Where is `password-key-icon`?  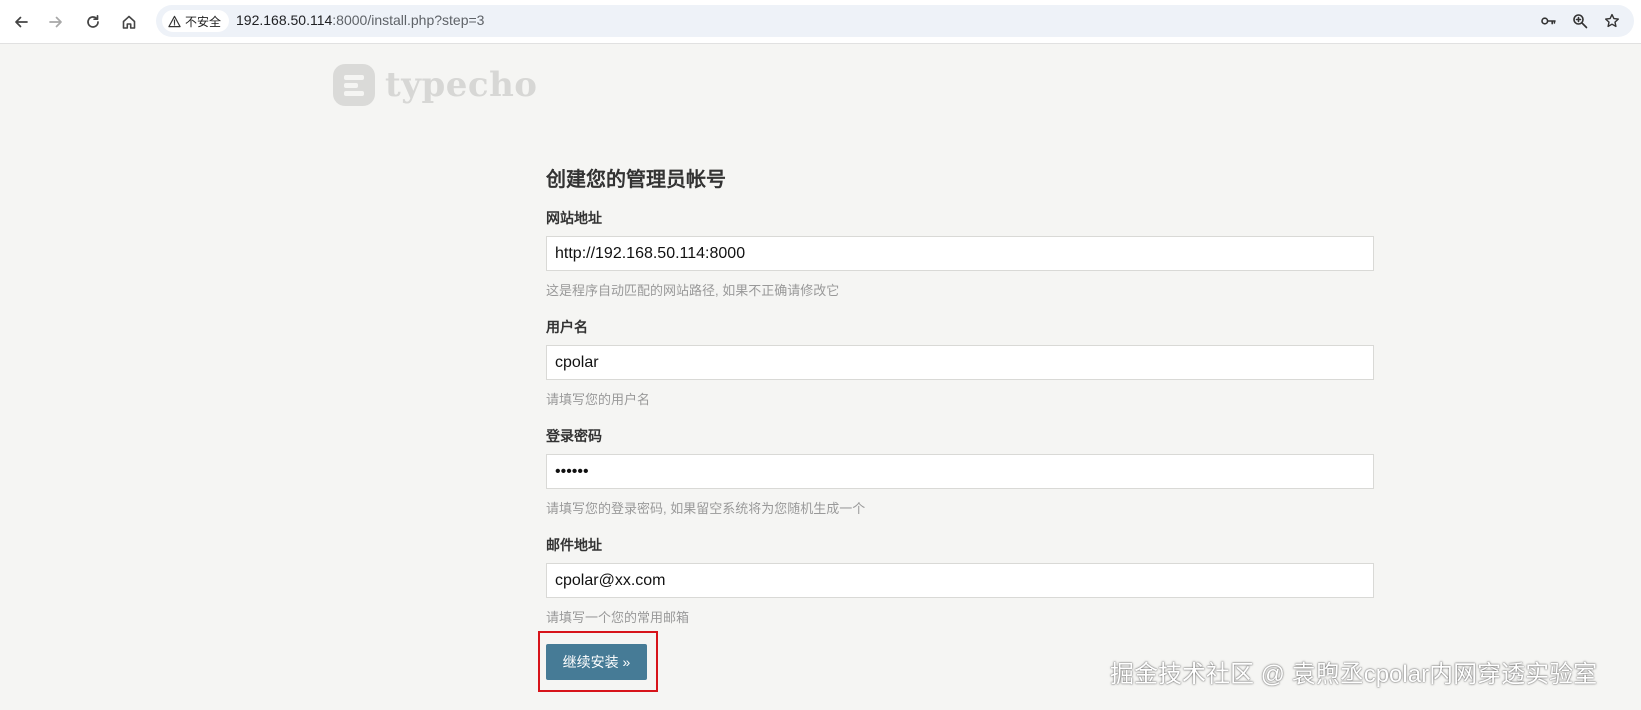
password-key-icon is located at coordinates (1548, 21).